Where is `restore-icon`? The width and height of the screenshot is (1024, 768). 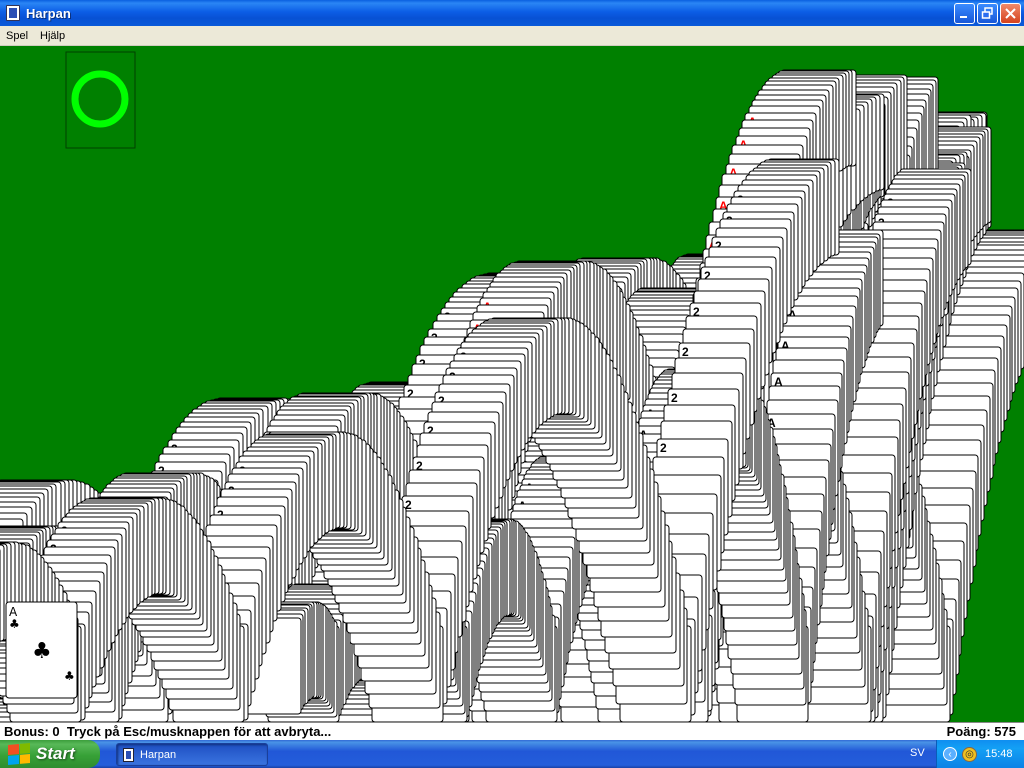 restore-icon is located at coordinates (987, 13).